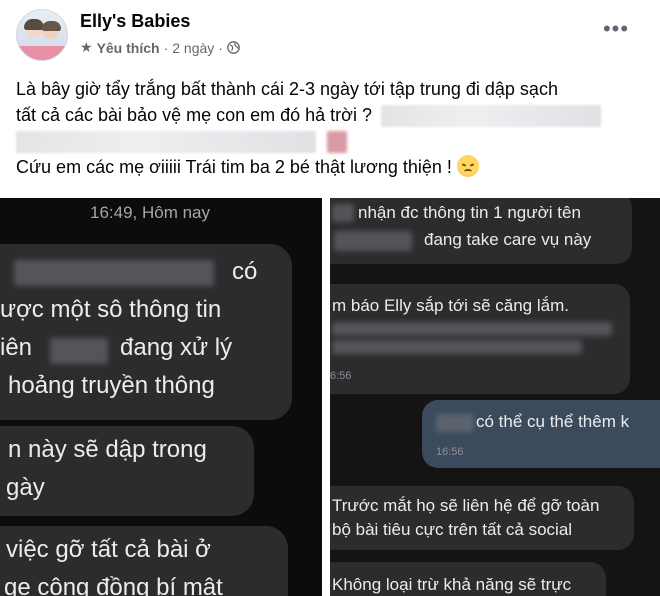  I want to click on post-time: 2 ngày, so click(193, 48).